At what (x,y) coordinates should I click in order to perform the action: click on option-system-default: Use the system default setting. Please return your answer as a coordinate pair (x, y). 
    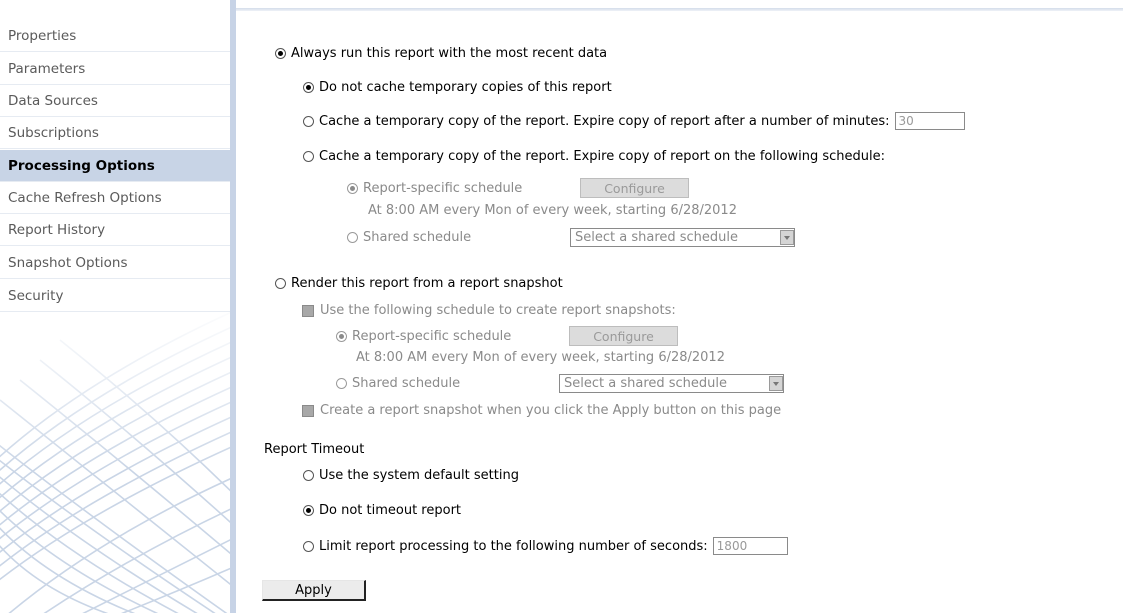
    Looking at the image, I should click on (411, 475).